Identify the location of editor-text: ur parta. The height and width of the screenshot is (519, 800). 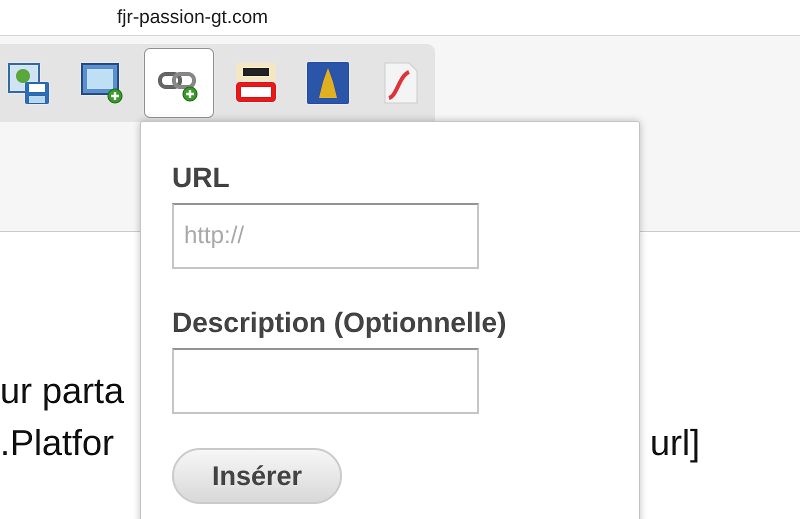
(62, 390).